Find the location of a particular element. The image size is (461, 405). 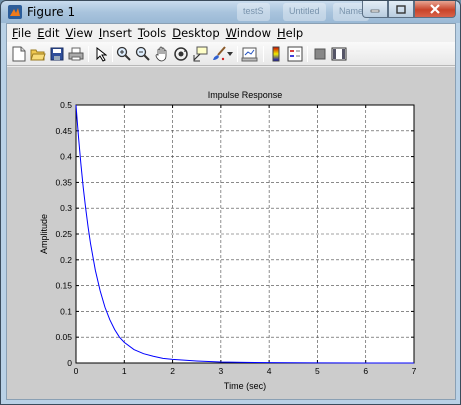

brush-icon is located at coordinates (219, 53).